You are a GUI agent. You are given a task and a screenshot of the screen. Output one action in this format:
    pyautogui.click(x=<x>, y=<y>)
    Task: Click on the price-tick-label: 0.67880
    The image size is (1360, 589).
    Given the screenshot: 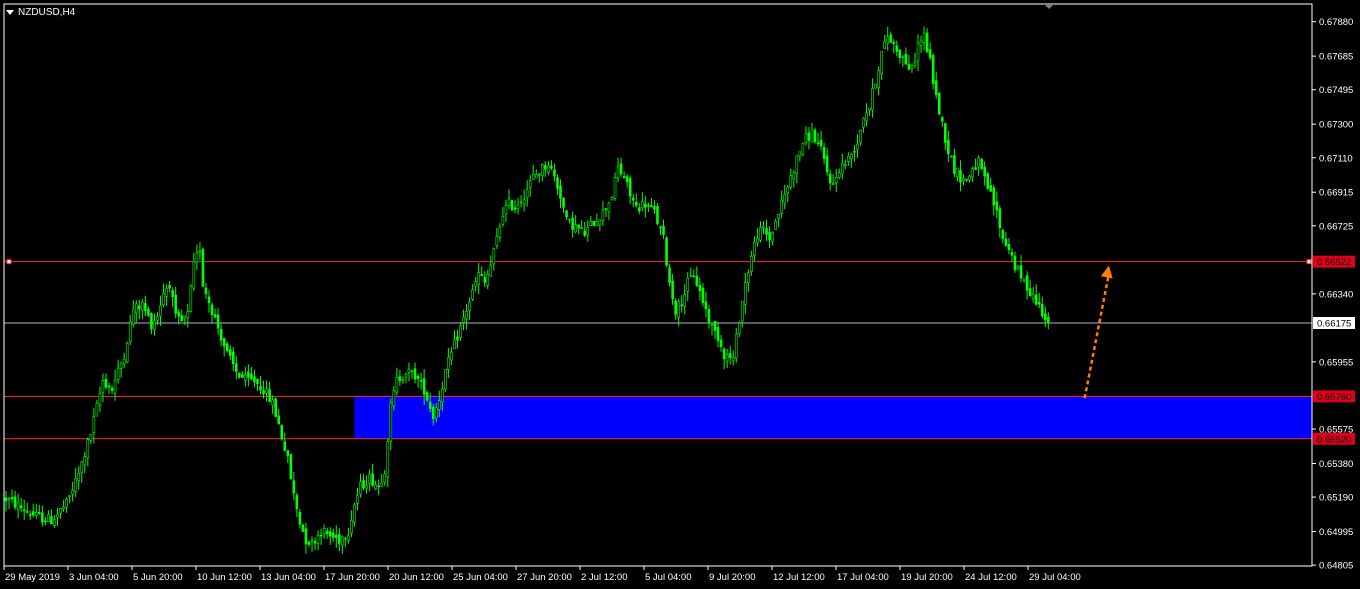 What is the action you would take?
    pyautogui.click(x=1336, y=22)
    